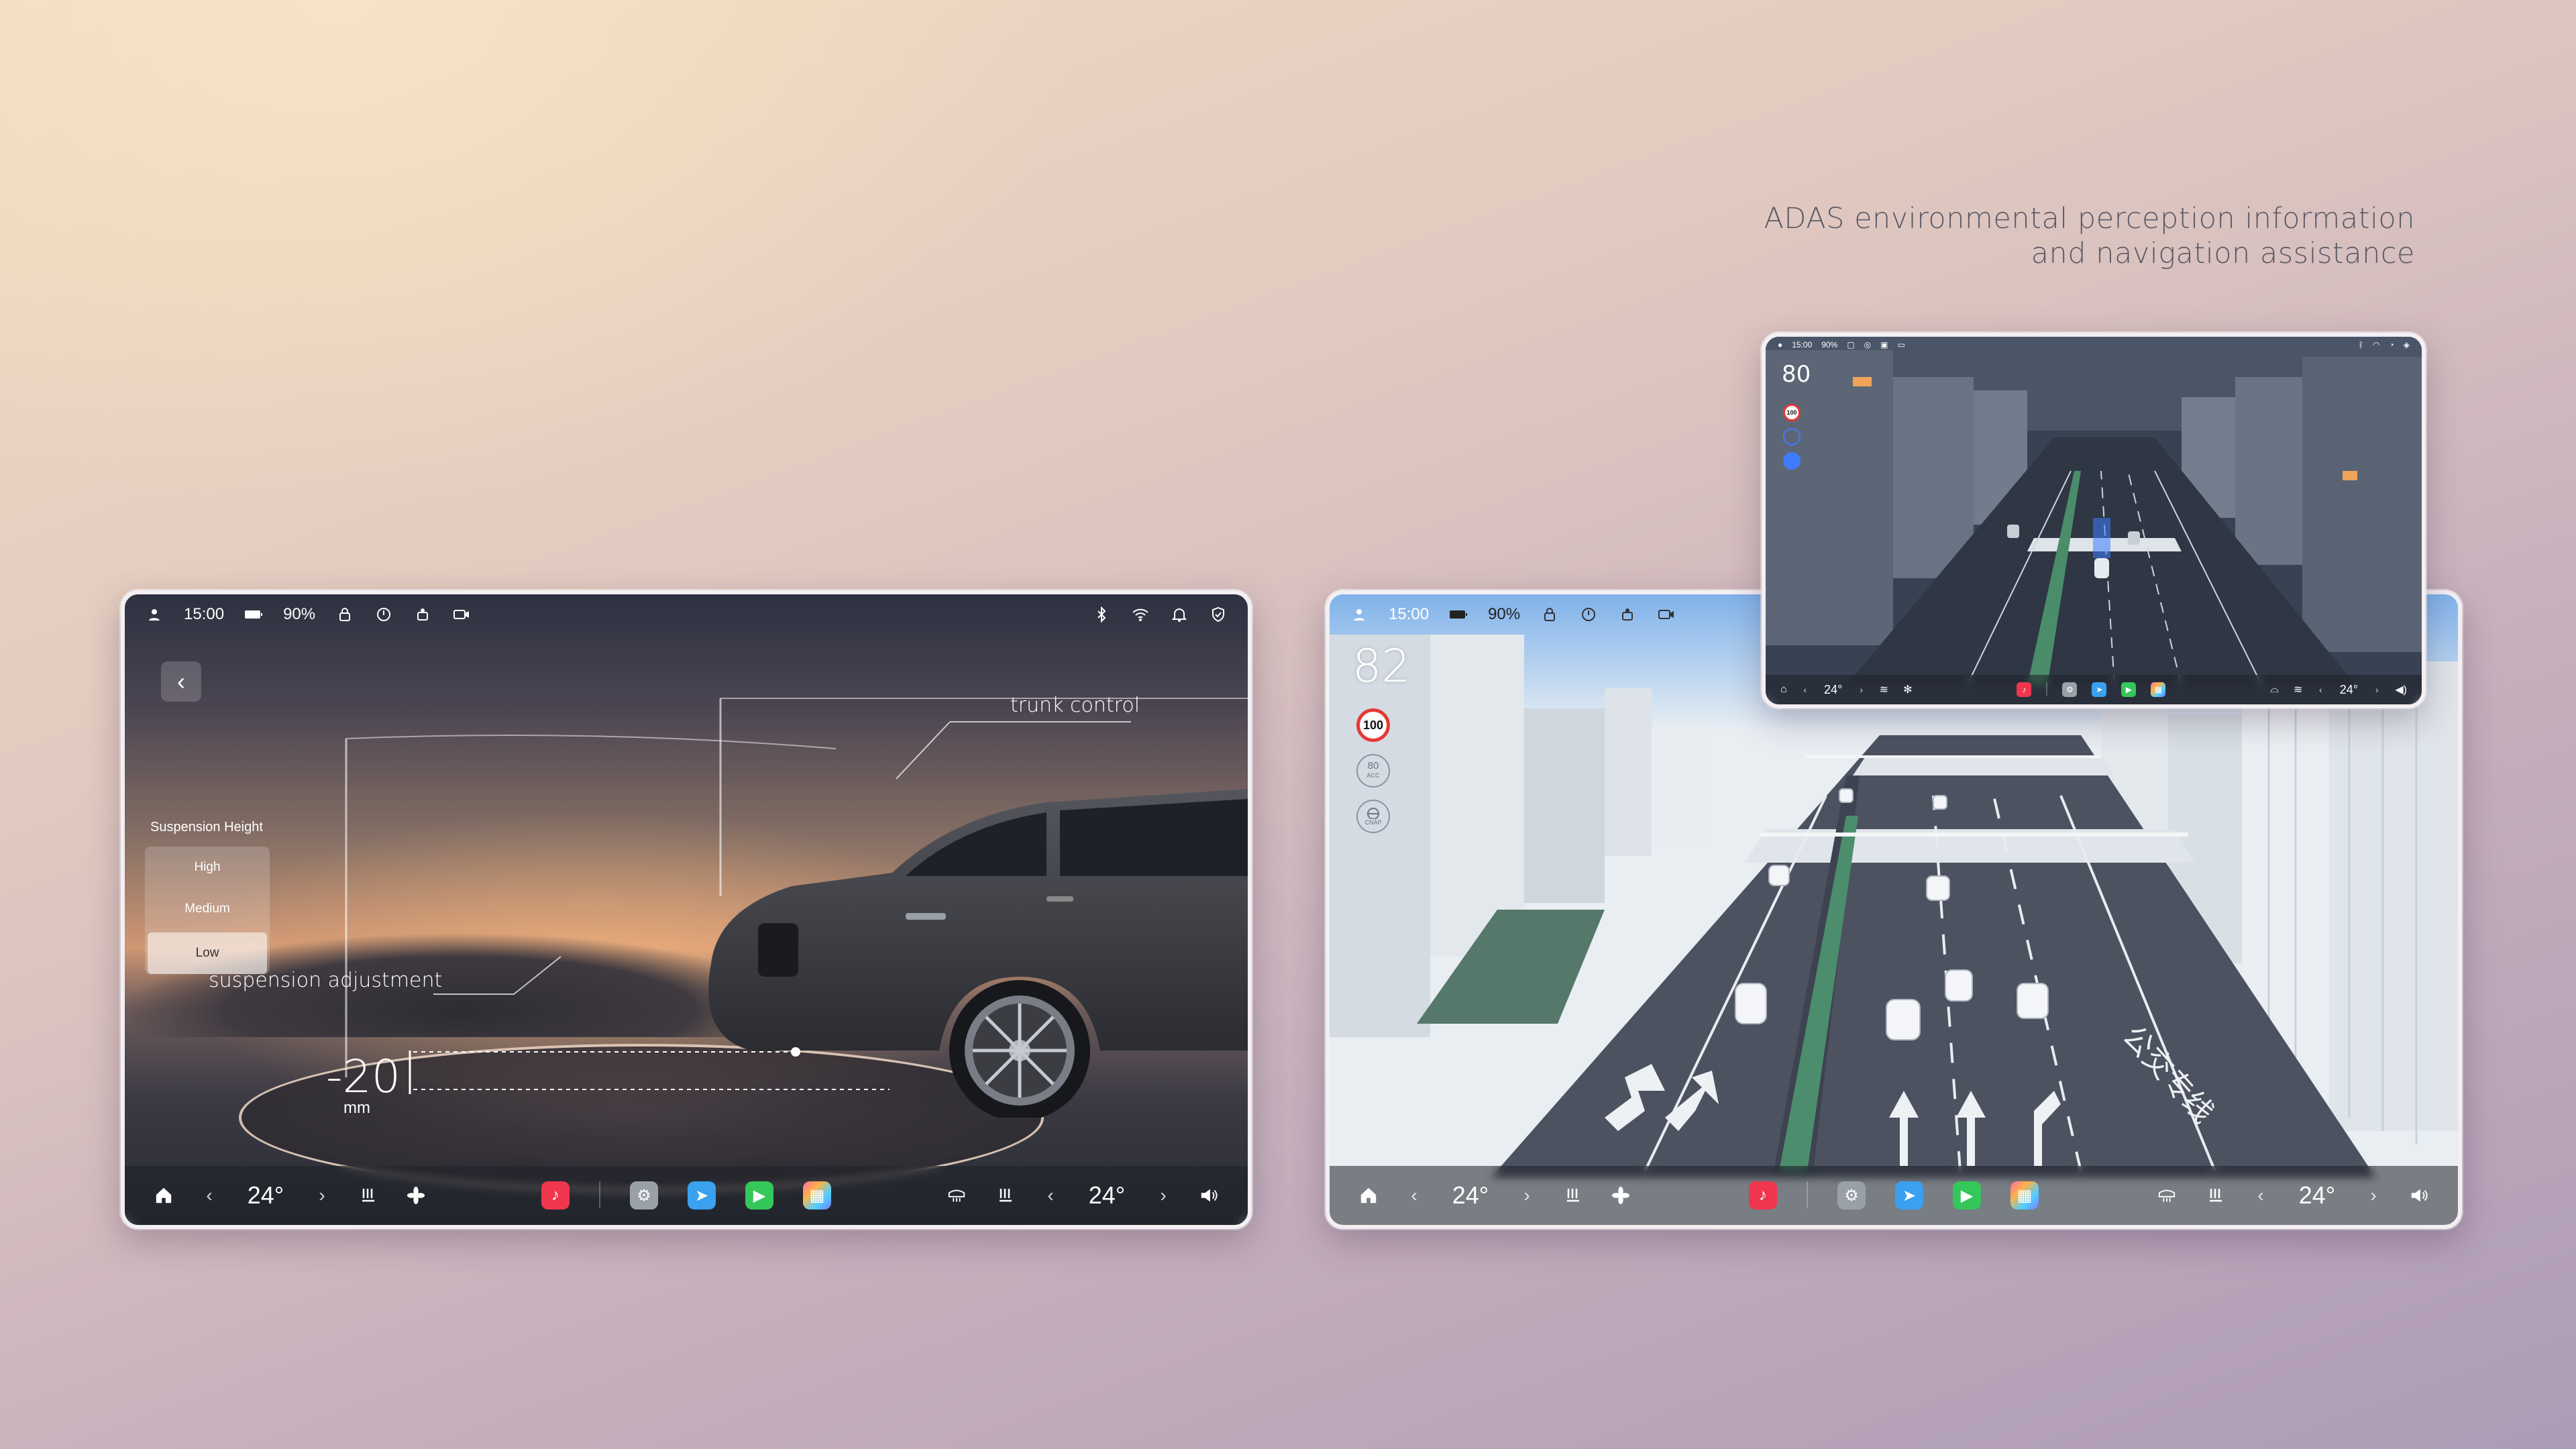 The height and width of the screenshot is (1449, 2576). What do you see at coordinates (1373, 816) in the screenshot?
I see `steering-assist-icon: CNAP` at bounding box center [1373, 816].